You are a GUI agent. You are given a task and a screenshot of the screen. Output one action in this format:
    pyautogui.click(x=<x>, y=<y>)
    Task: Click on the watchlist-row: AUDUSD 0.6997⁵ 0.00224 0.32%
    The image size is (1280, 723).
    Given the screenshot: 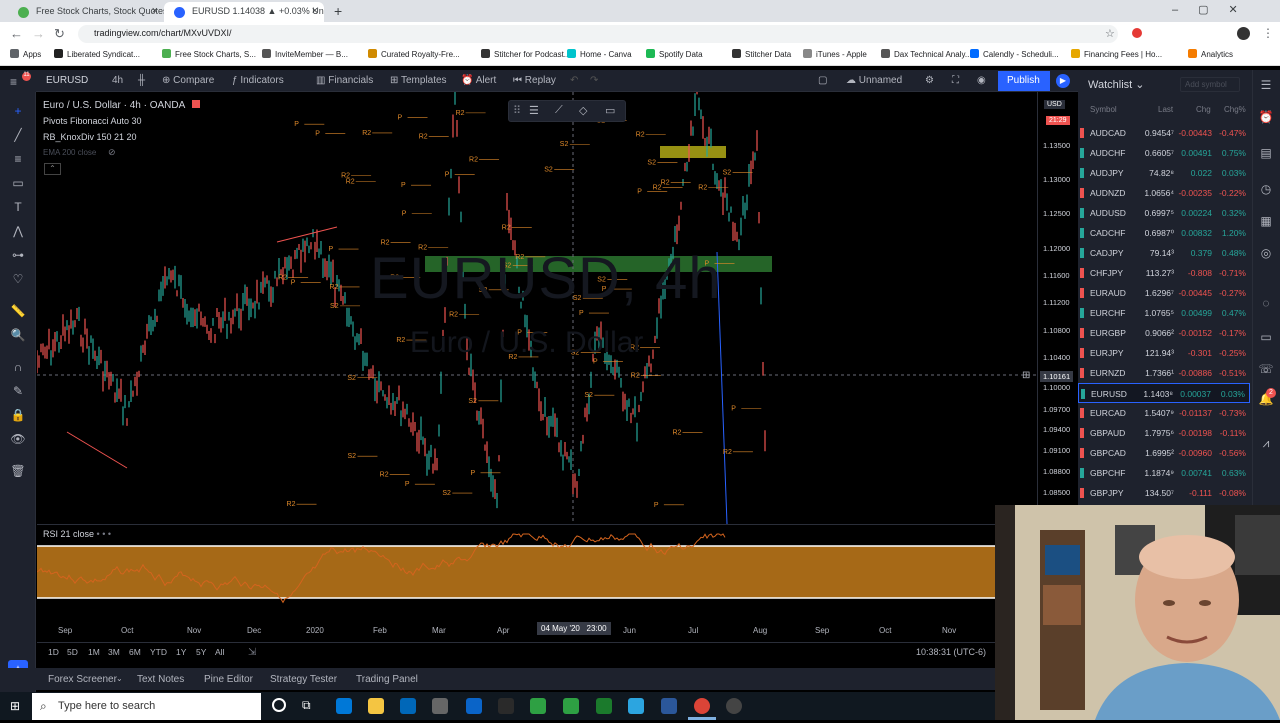 What is the action you would take?
    pyautogui.click(x=1164, y=213)
    